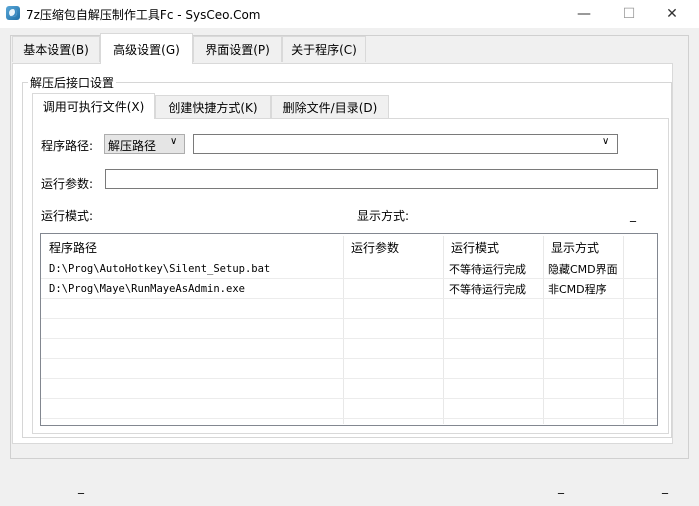 This screenshot has height=506, width=699. Describe the element at coordinates (672, 14) in the screenshot. I see `close-button: ✕` at that location.